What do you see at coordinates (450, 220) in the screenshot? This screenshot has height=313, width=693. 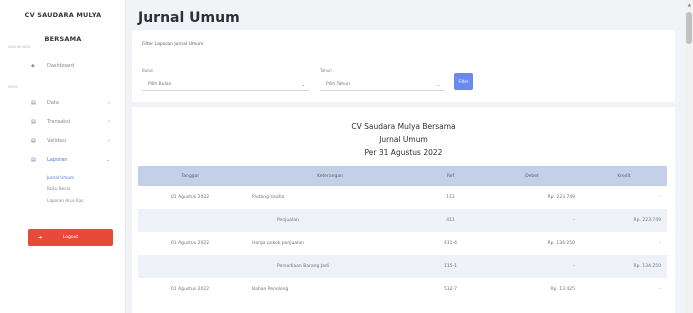 I see `cell-ref: 411` at bounding box center [450, 220].